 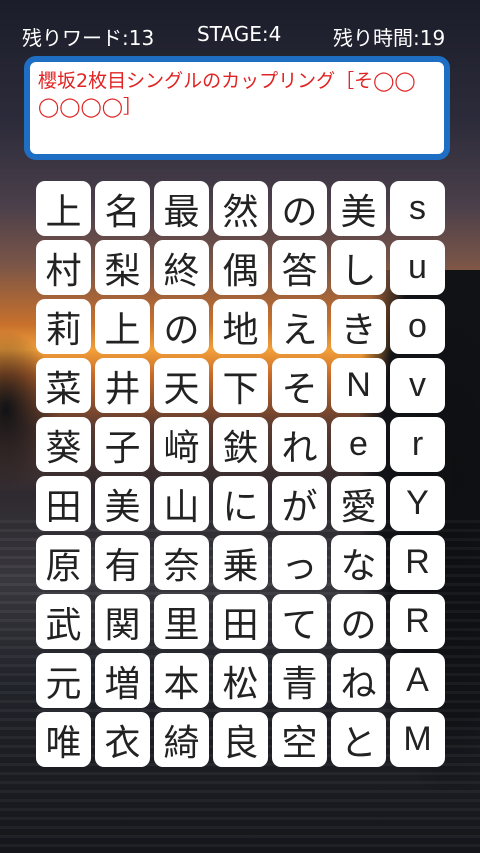 I want to click on letter-tile: 唯, so click(x=63, y=739).